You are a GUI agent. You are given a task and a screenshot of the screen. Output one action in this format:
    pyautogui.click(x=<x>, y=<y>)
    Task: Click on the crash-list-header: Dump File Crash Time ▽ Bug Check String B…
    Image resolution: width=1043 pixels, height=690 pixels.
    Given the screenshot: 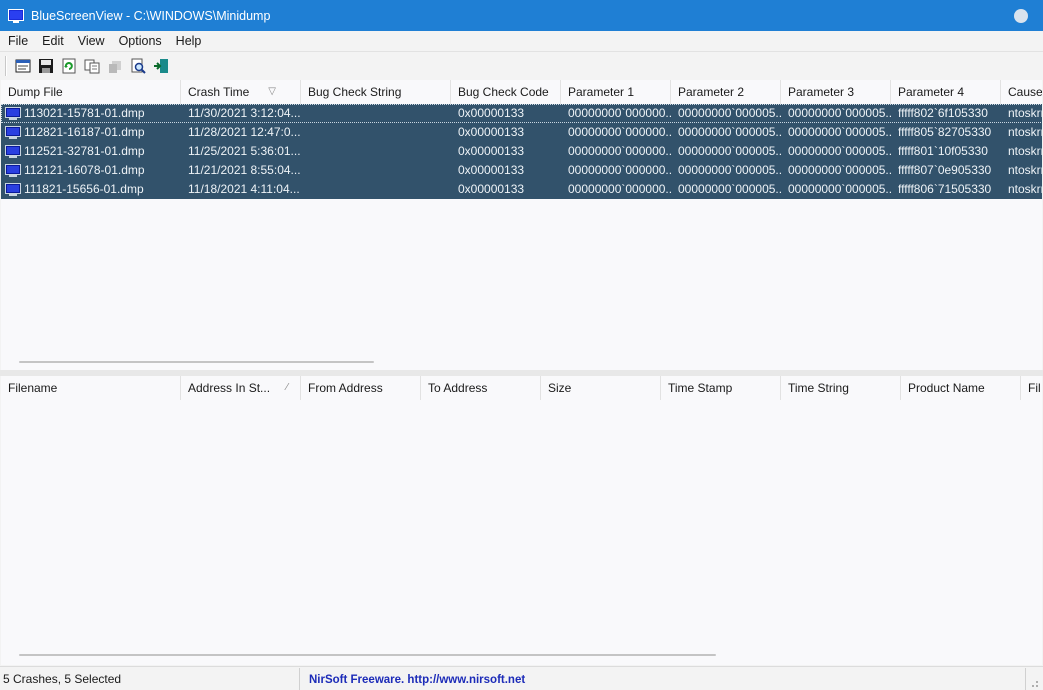 What is the action you would take?
    pyautogui.click(x=521, y=92)
    